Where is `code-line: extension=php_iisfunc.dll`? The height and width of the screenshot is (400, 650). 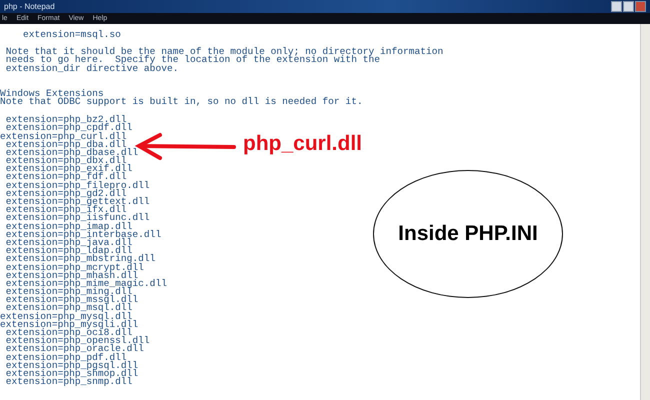 code-line: extension=php_iisfunc.dll is located at coordinates (77, 218).